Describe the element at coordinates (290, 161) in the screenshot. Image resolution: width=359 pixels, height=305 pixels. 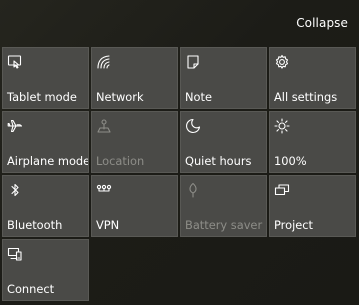
I see `tile-label: 100%` at that location.